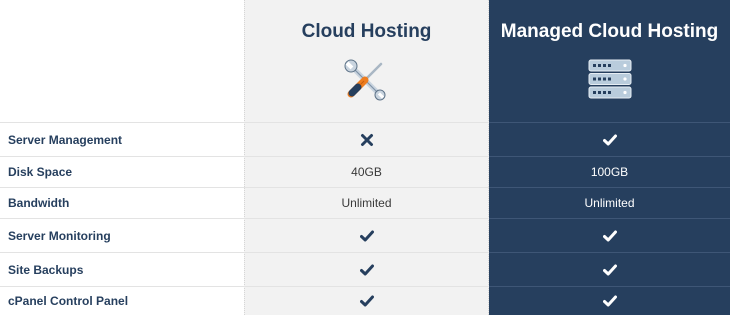 This screenshot has width=730, height=315. Describe the element at coordinates (366, 31) in the screenshot. I see `plan-title-cloud-hosting: Cloud Hosting` at that location.